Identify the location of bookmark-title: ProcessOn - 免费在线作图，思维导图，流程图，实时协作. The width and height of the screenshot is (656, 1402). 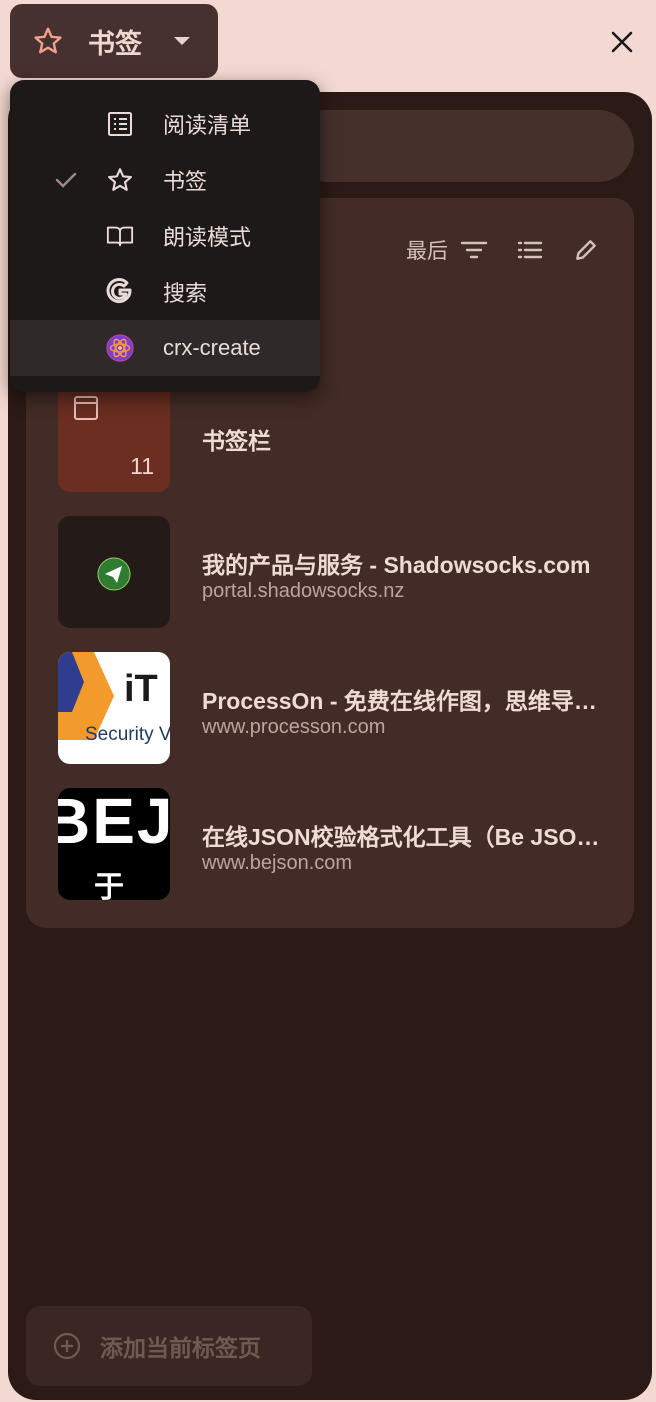
(409, 701).